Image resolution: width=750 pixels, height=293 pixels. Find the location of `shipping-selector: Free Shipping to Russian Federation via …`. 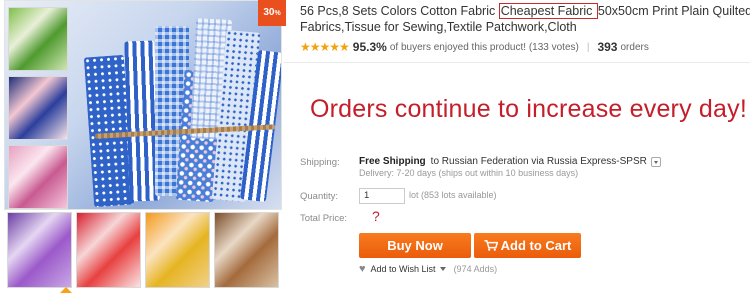

shipping-selector: Free Shipping to Russian Federation via … is located at coordinates (510, 161).